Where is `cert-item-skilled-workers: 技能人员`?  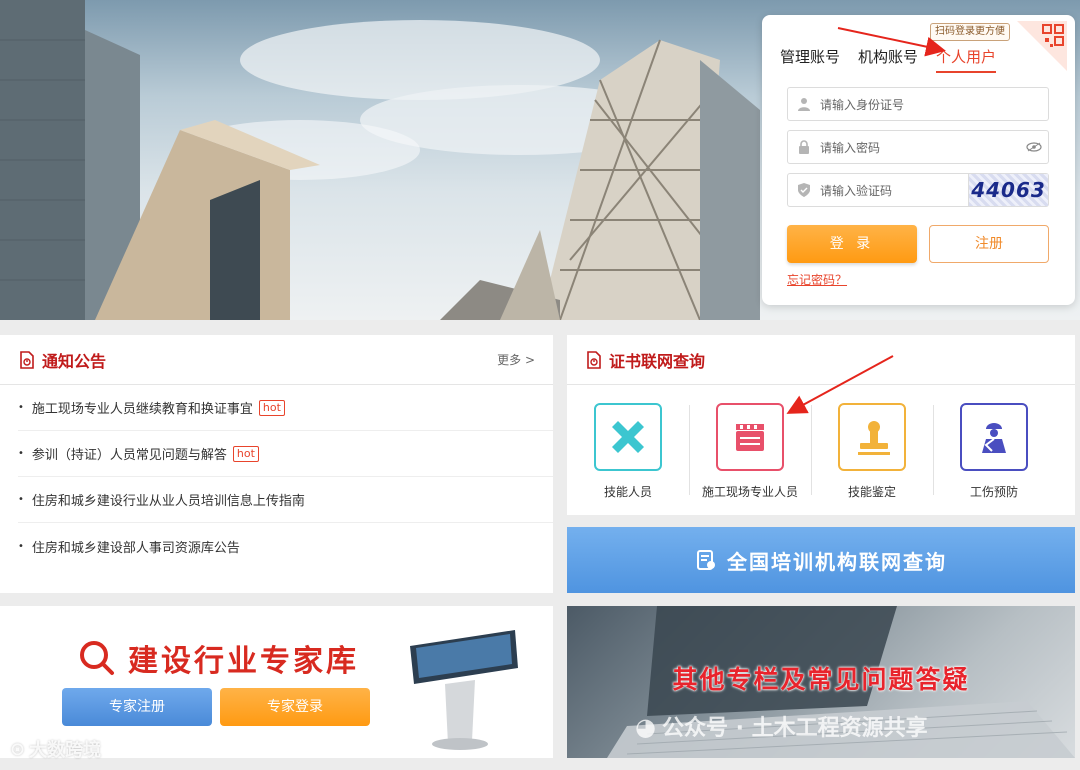
cert-item-skilled-workers: 技能人员 is located at coordinates (628, 451).